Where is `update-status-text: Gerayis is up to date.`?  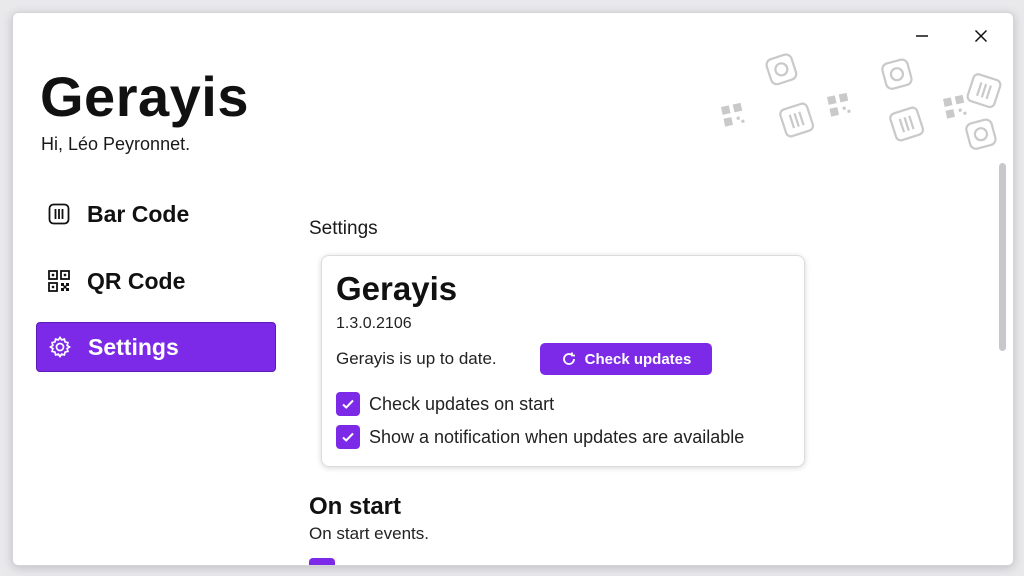
update-status-text: Gerayis is up to date. is located at coordinates (416, 358).